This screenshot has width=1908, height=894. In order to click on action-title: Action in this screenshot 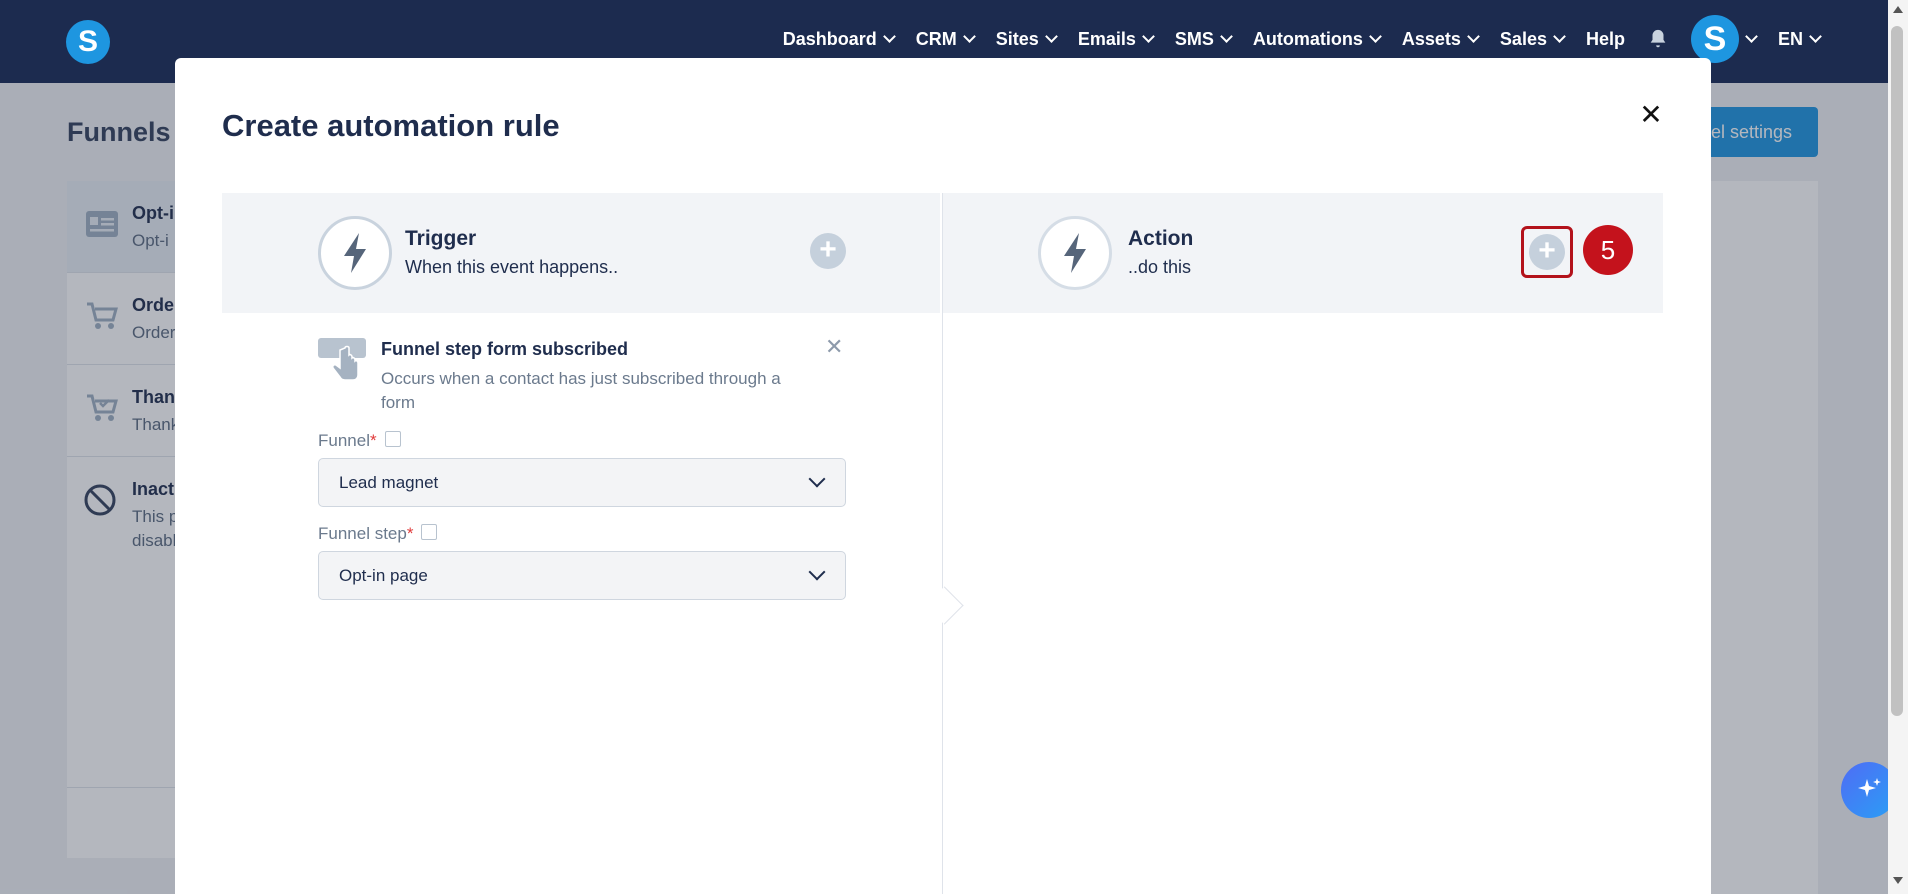, I will do `click(1161, 238)`.